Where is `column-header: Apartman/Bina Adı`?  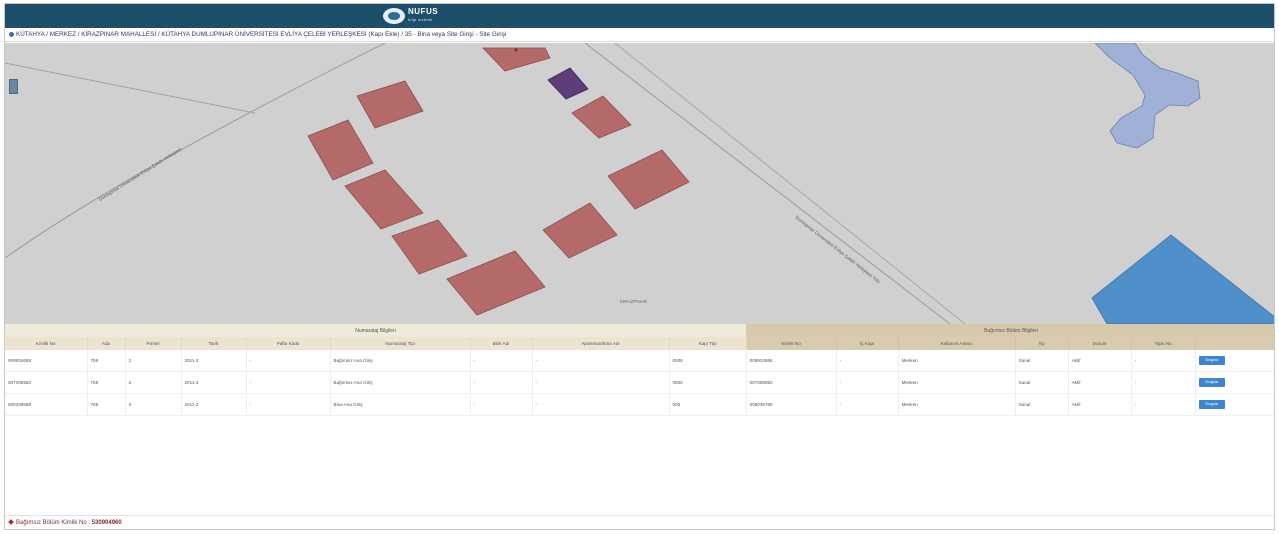
column-header: Apartman/Bina Adı is located at coordinates (601, 343).